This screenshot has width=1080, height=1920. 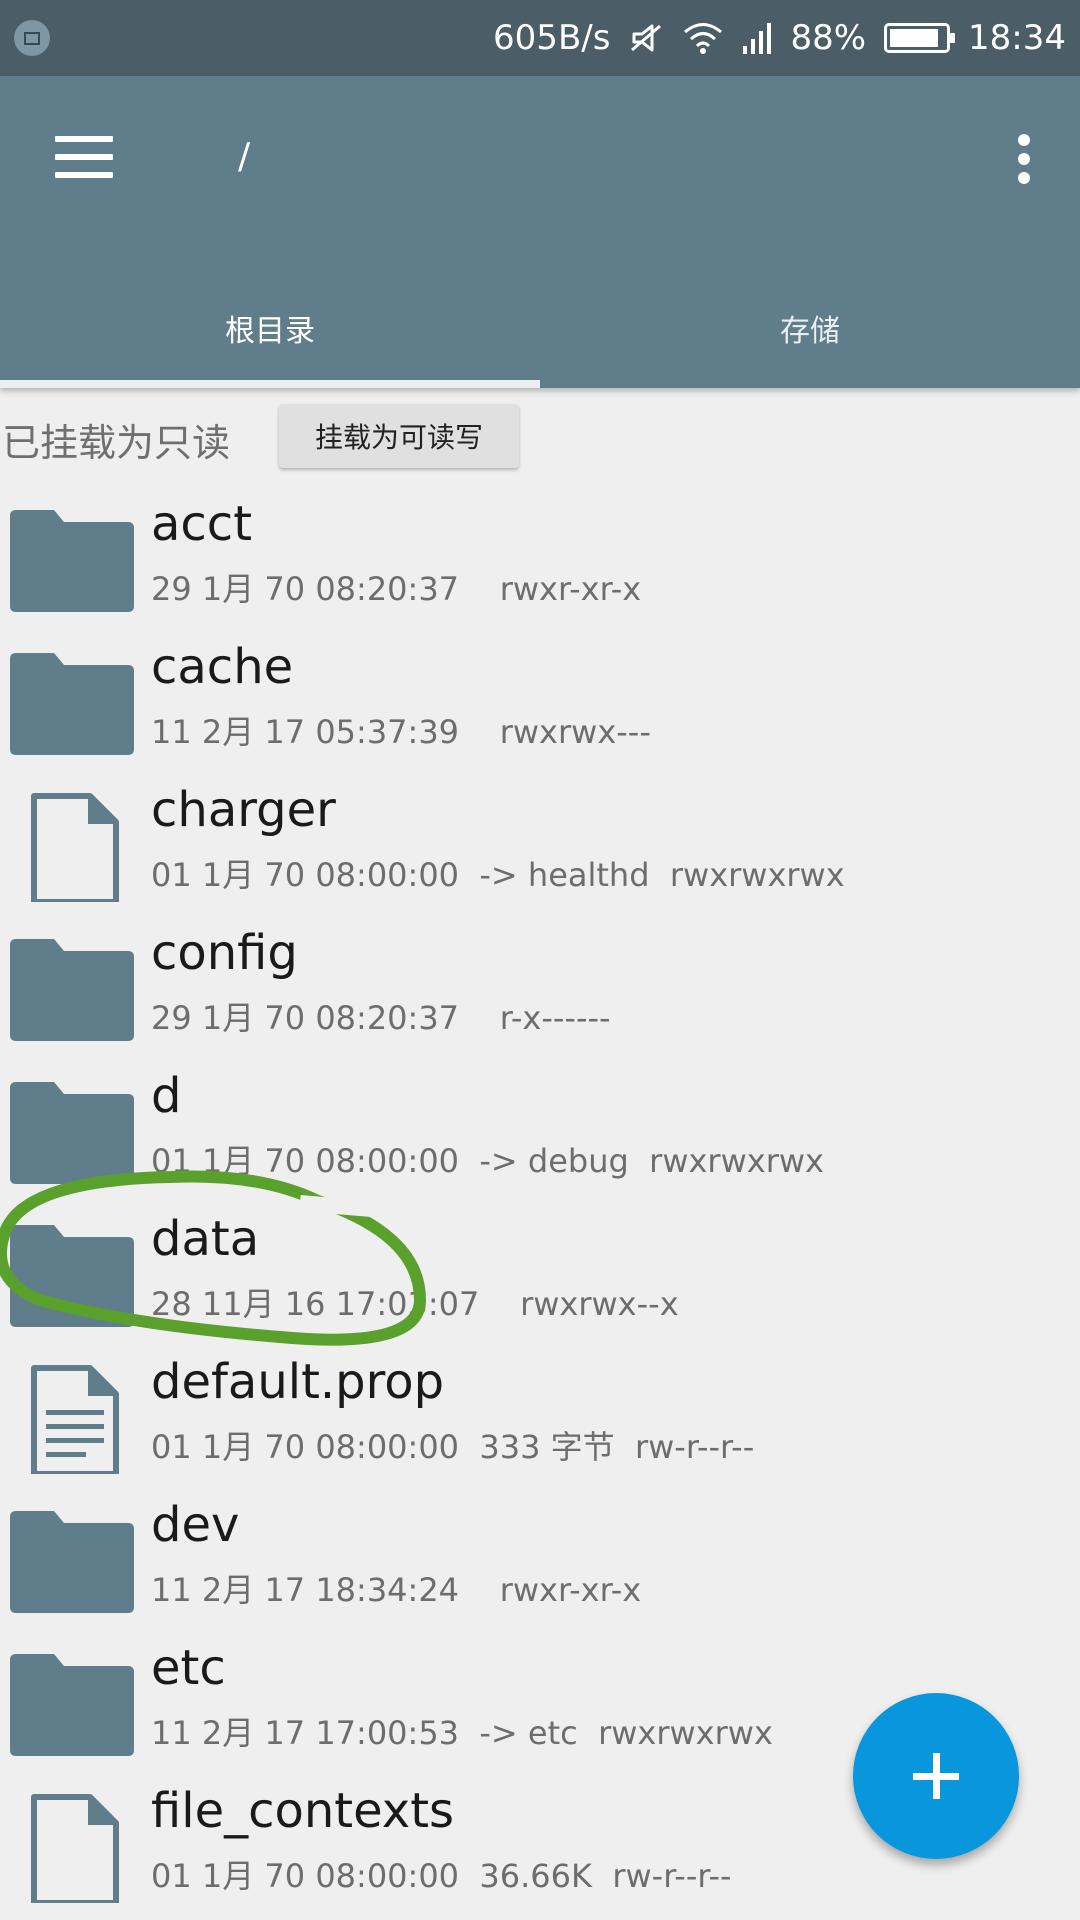 What do you see at coordinates (270, 384) in the screenshot?
I see `tab-indicator` at bounding box center [270, 384].